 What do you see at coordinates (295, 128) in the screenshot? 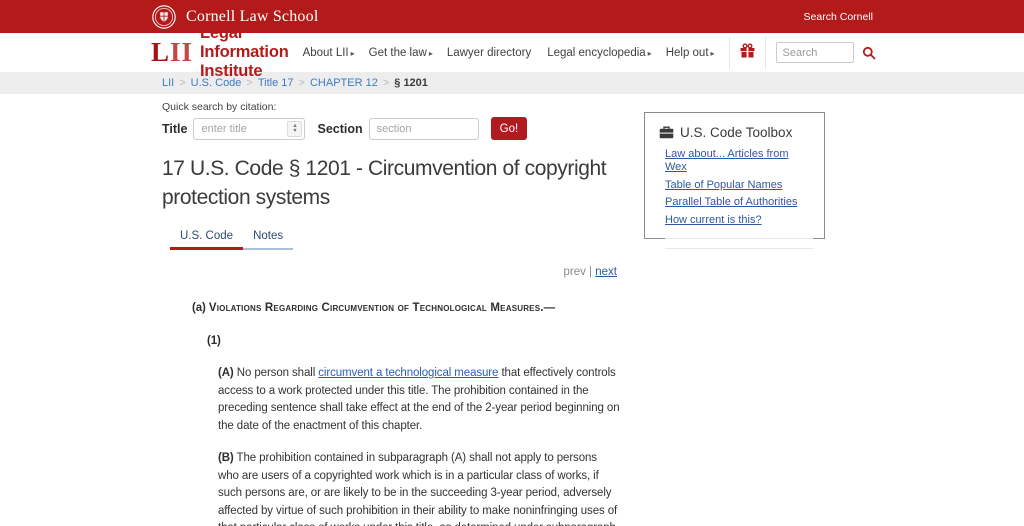
I see `title-stepper: ▲ ▼` at bounding box center [295, 128].